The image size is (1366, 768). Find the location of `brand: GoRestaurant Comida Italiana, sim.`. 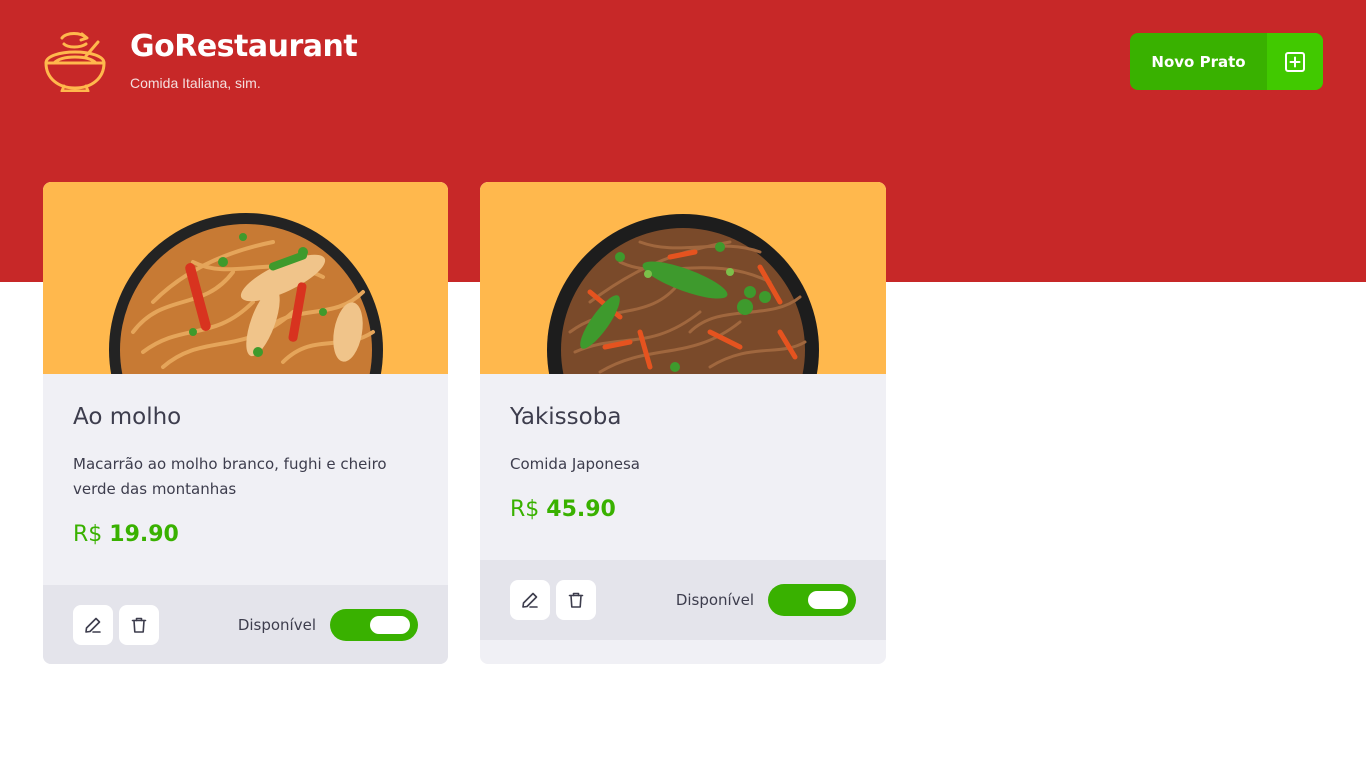

brand: GoRestaurant Comida Italiana, sim. is located at coordinates (200, 60).